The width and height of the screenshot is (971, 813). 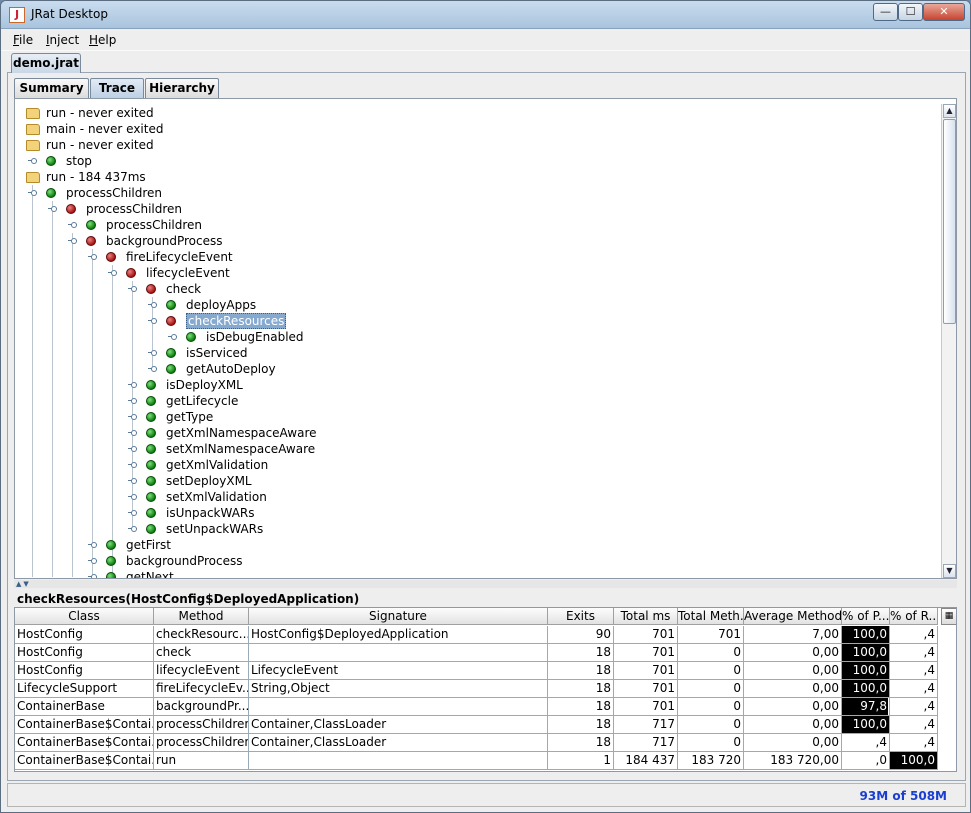 I want to click on close-button: ✕, so click(x=944, y=12).